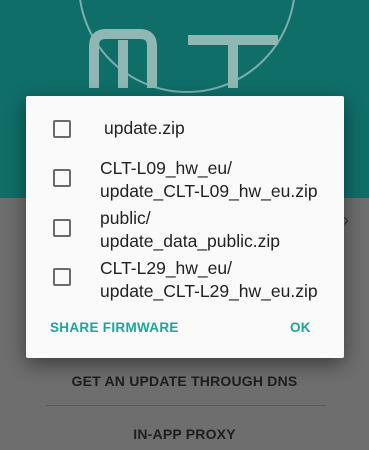  I want to click on divider, so click(186, 405).